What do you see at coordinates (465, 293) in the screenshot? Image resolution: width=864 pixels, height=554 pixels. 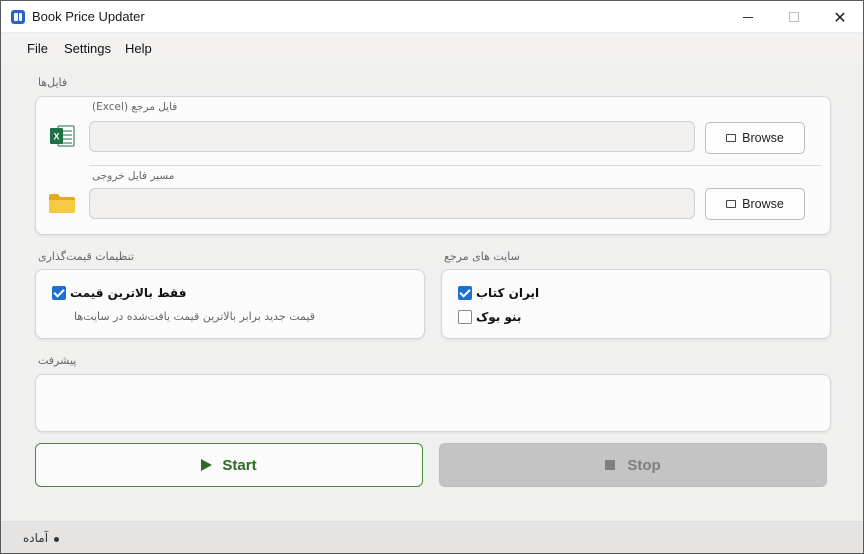 I see `site-irankatab-checkbox` at bounding box center [465, 293].